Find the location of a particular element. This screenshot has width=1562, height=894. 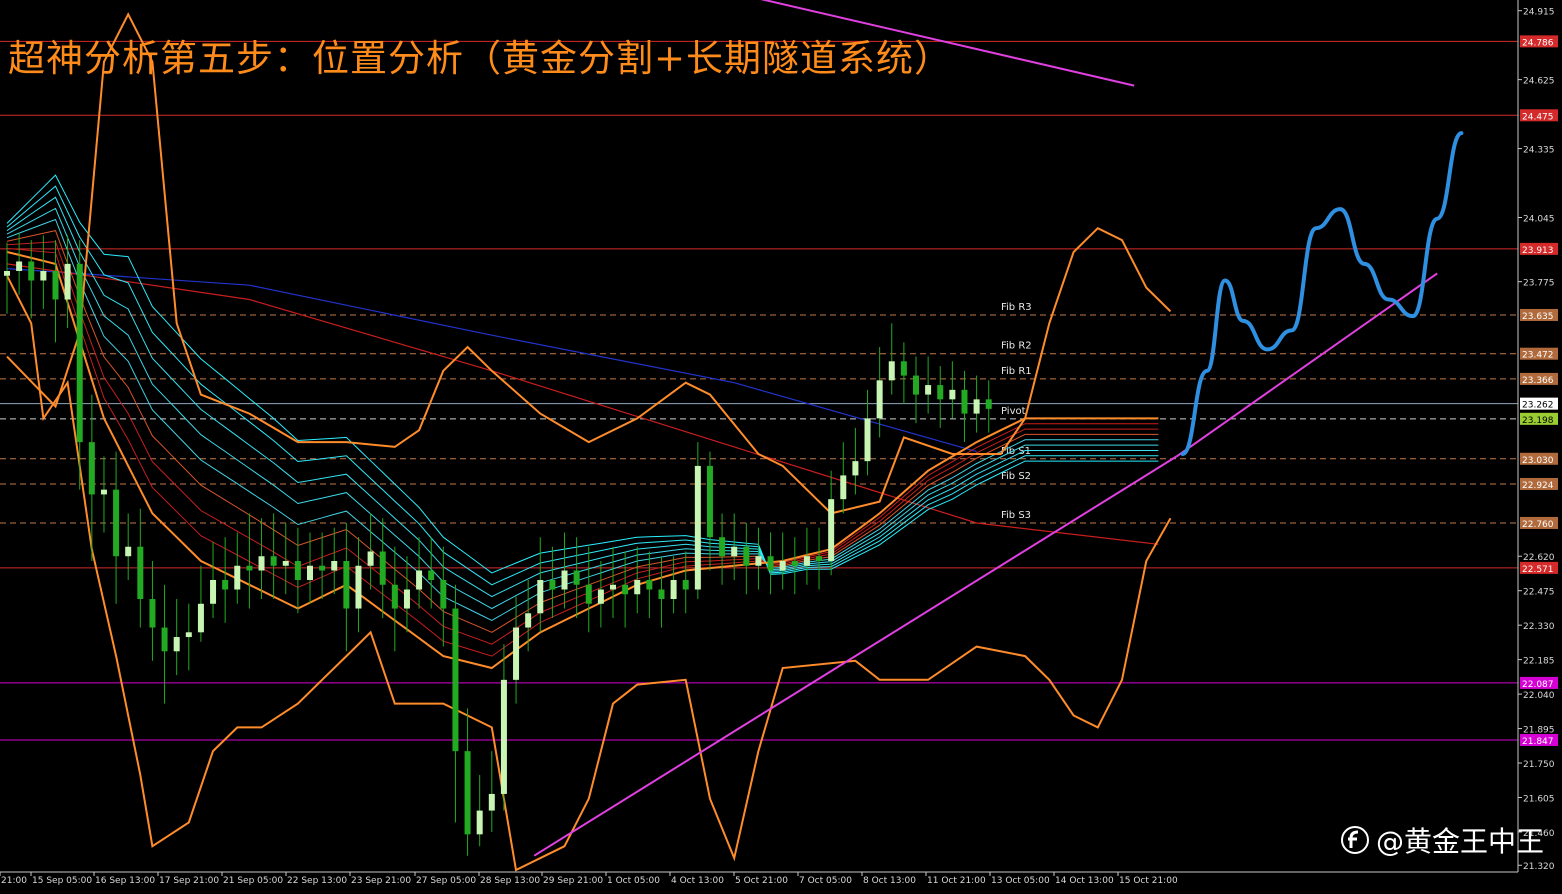

price-tag-label: 23.635 is located at coordinates (1538, 317).